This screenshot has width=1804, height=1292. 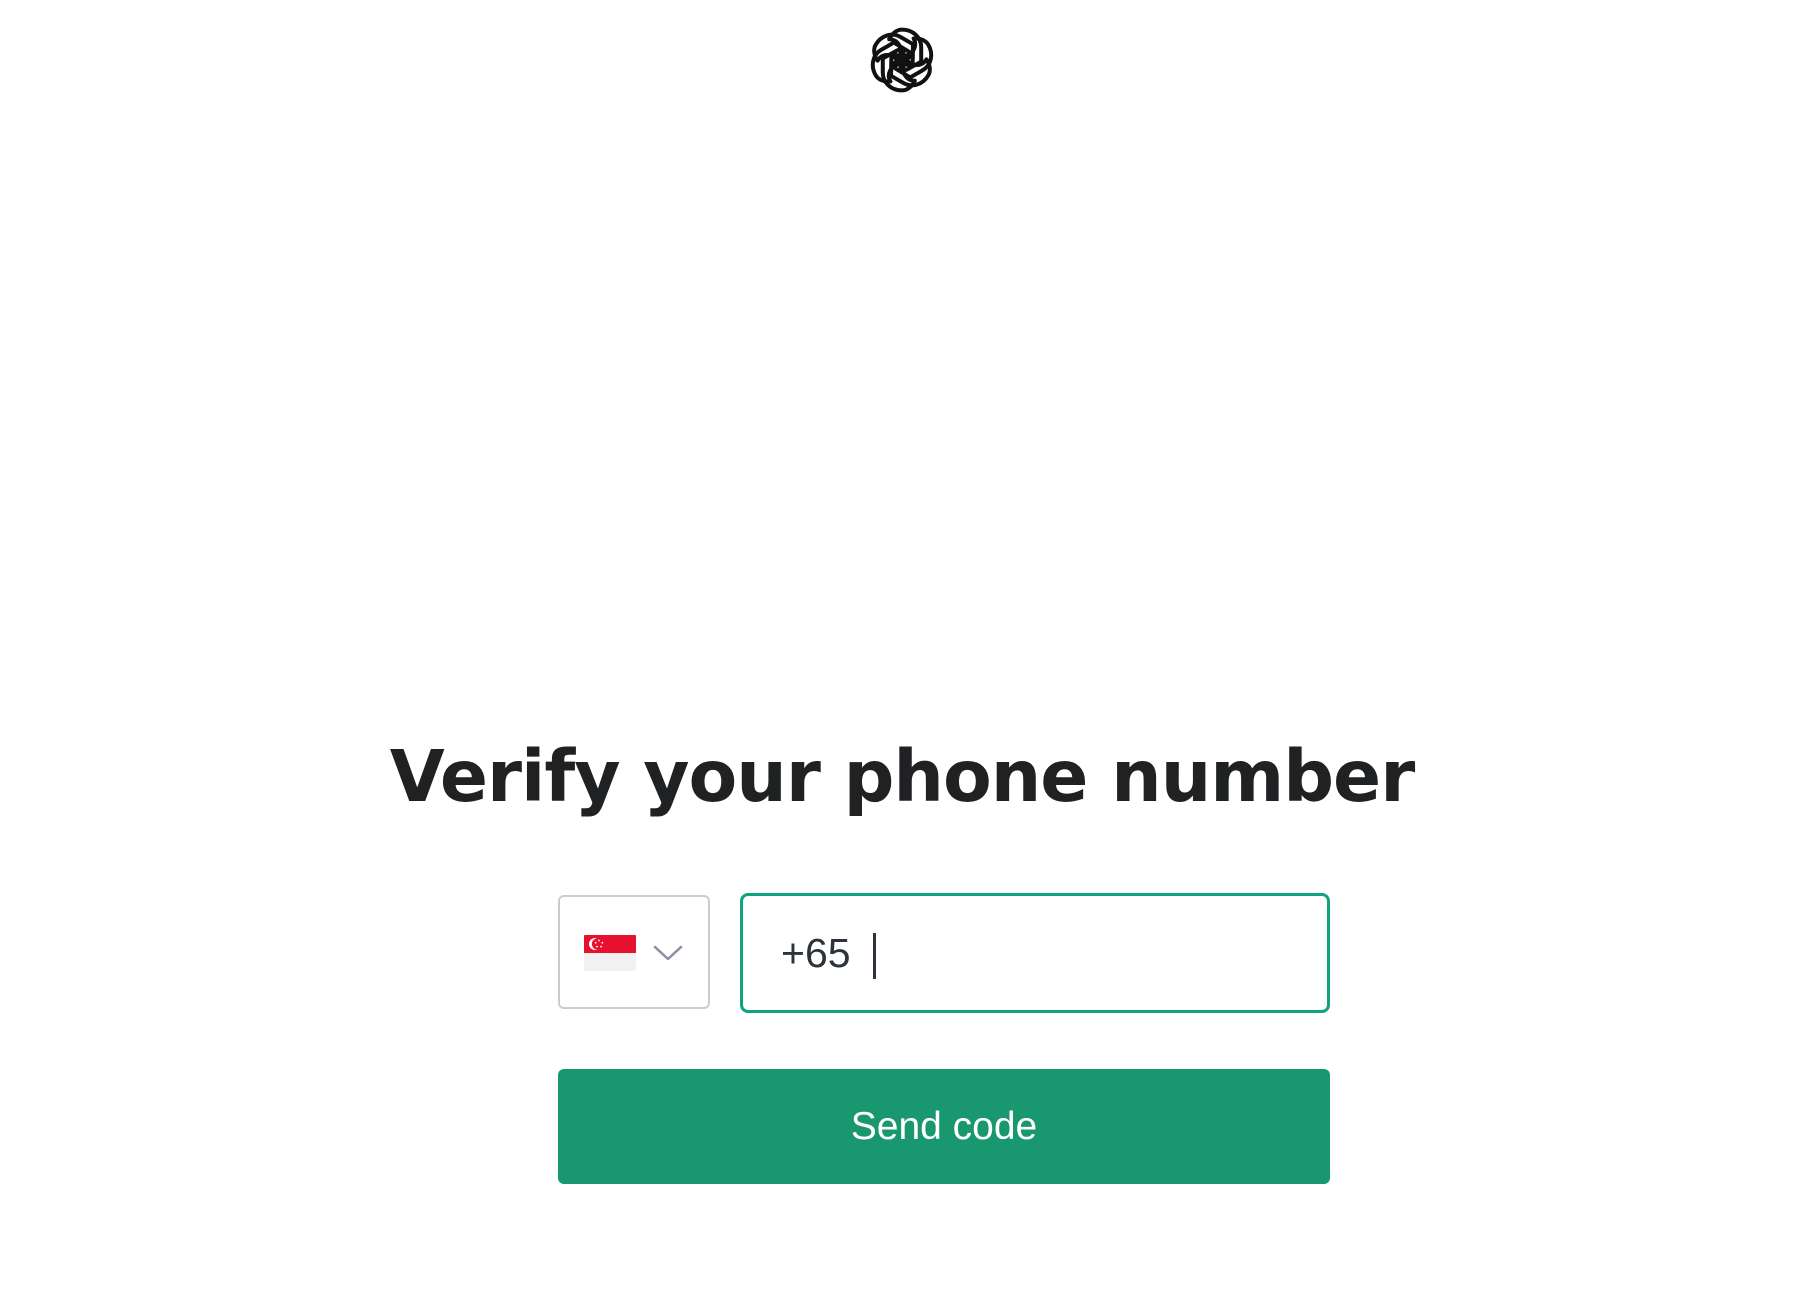 What do you see at coordinates (668, 953) in the screenshot?
I see `chevron-down-icon` at bounding box center [668, 953].